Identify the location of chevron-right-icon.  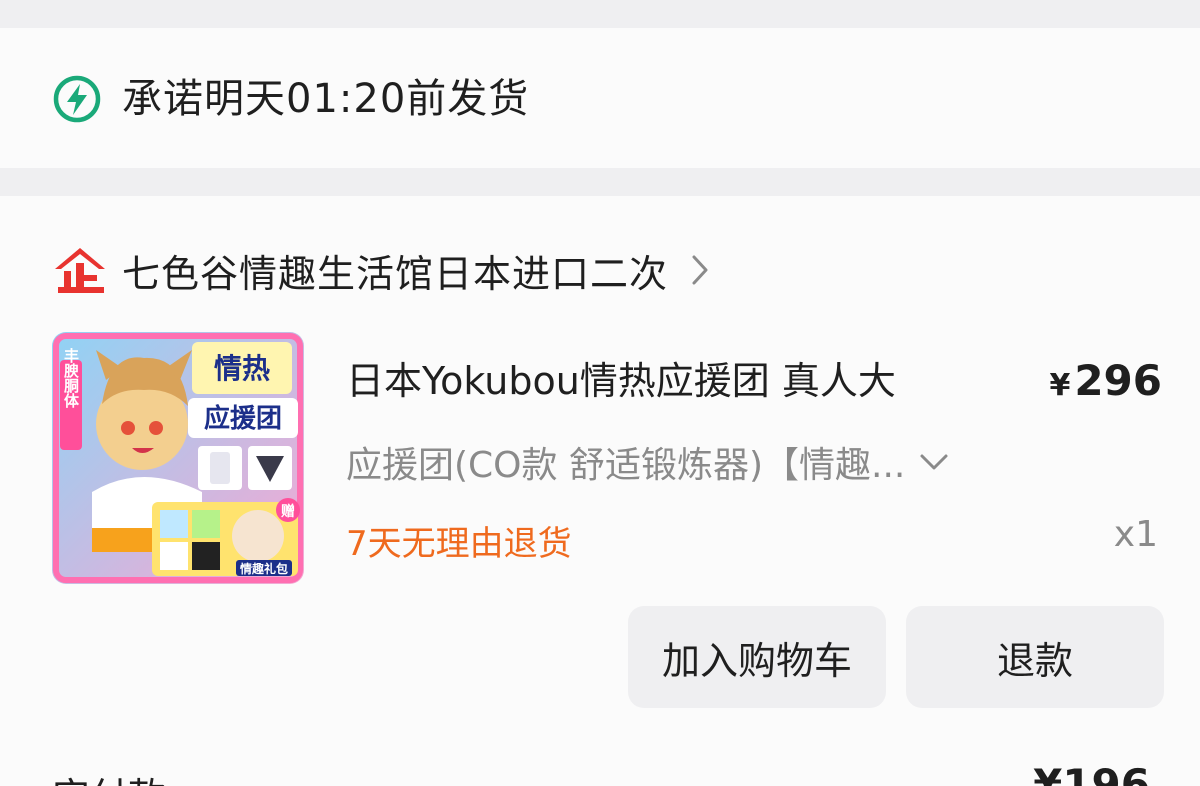
(700, 270).